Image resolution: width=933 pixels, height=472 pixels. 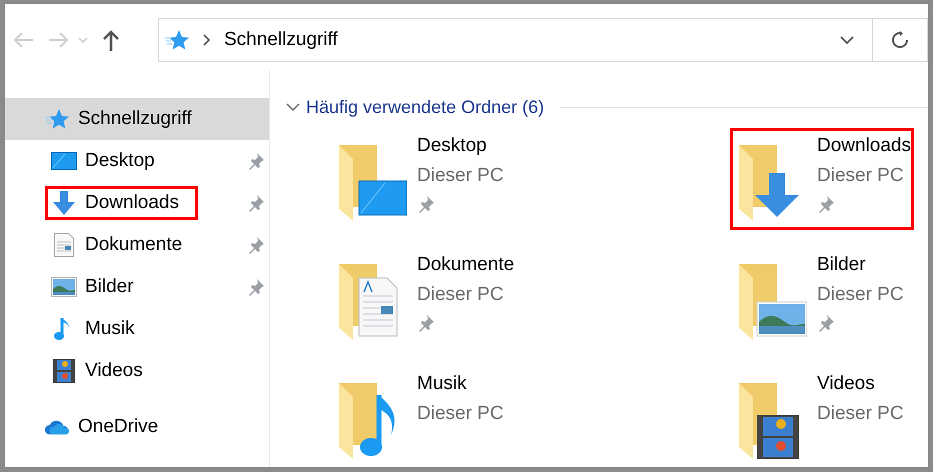 What do you see at coordinates (132, 203) in the screenshot?
I see `sidebar-label: Downloads` at bounding box center [132, 203].